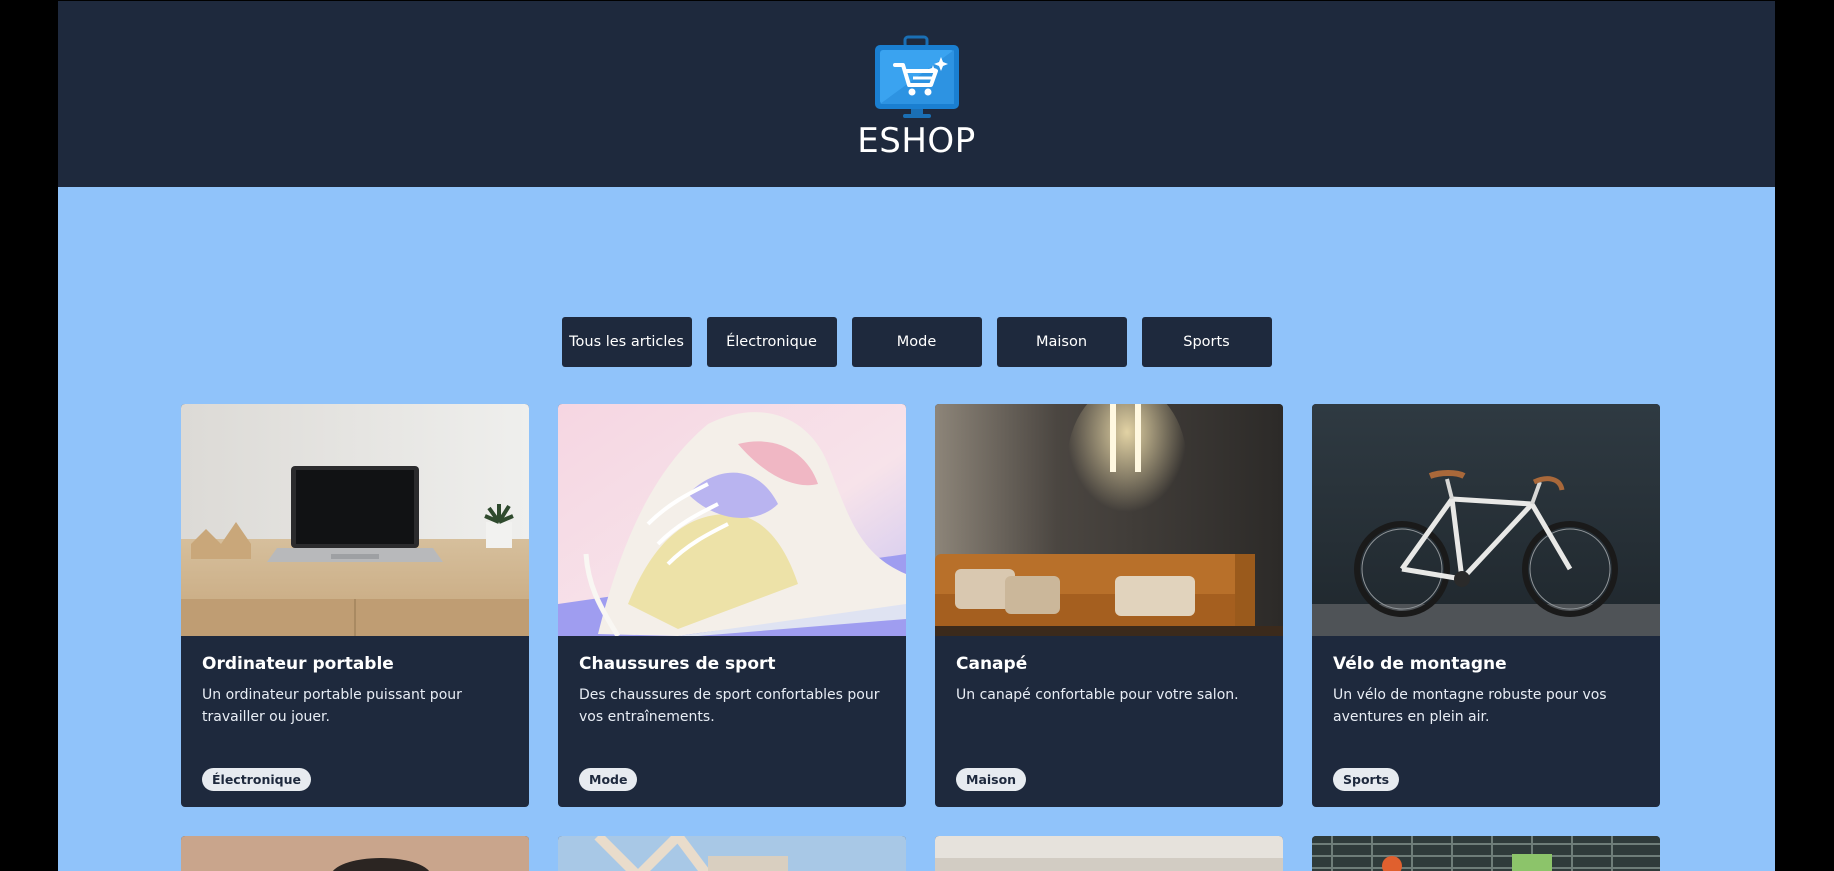  What do you see at coordinates (1206, 342) in the screenshot?
I see `filter-button-sports: Sports` at bounding box center [1206, 342].